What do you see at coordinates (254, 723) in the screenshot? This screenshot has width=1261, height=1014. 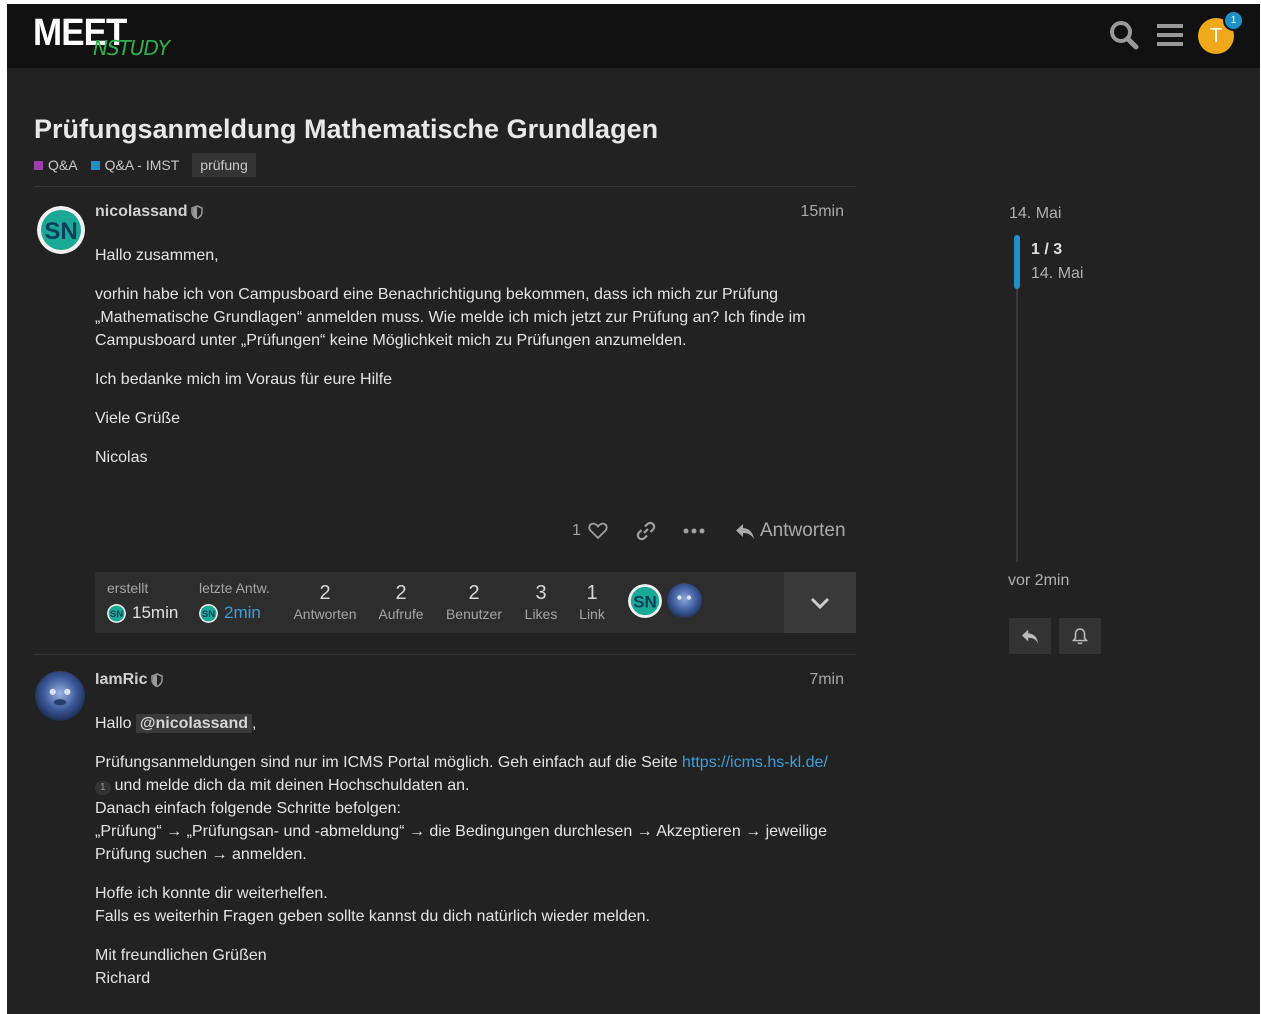 I see `mention-suffix: ,` at bounding box center [254, 723].